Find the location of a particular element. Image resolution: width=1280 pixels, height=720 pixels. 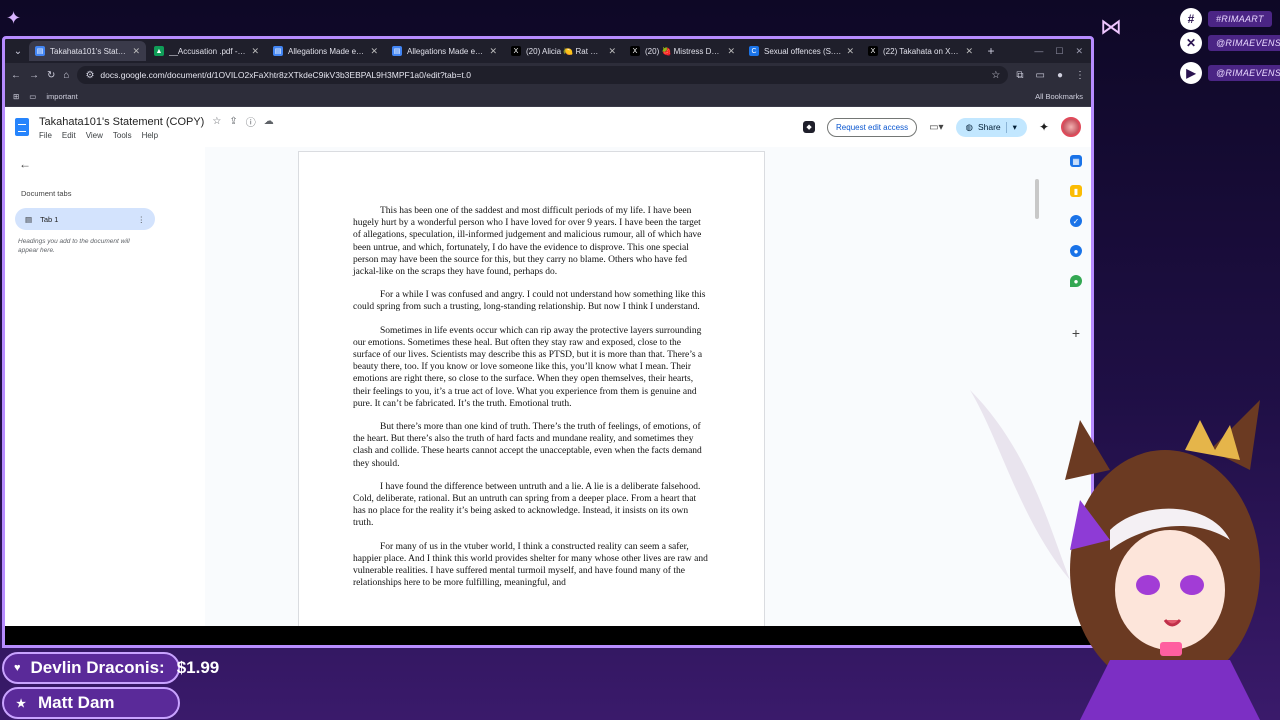

avatar-tail is located at coordinates (1020, 485).